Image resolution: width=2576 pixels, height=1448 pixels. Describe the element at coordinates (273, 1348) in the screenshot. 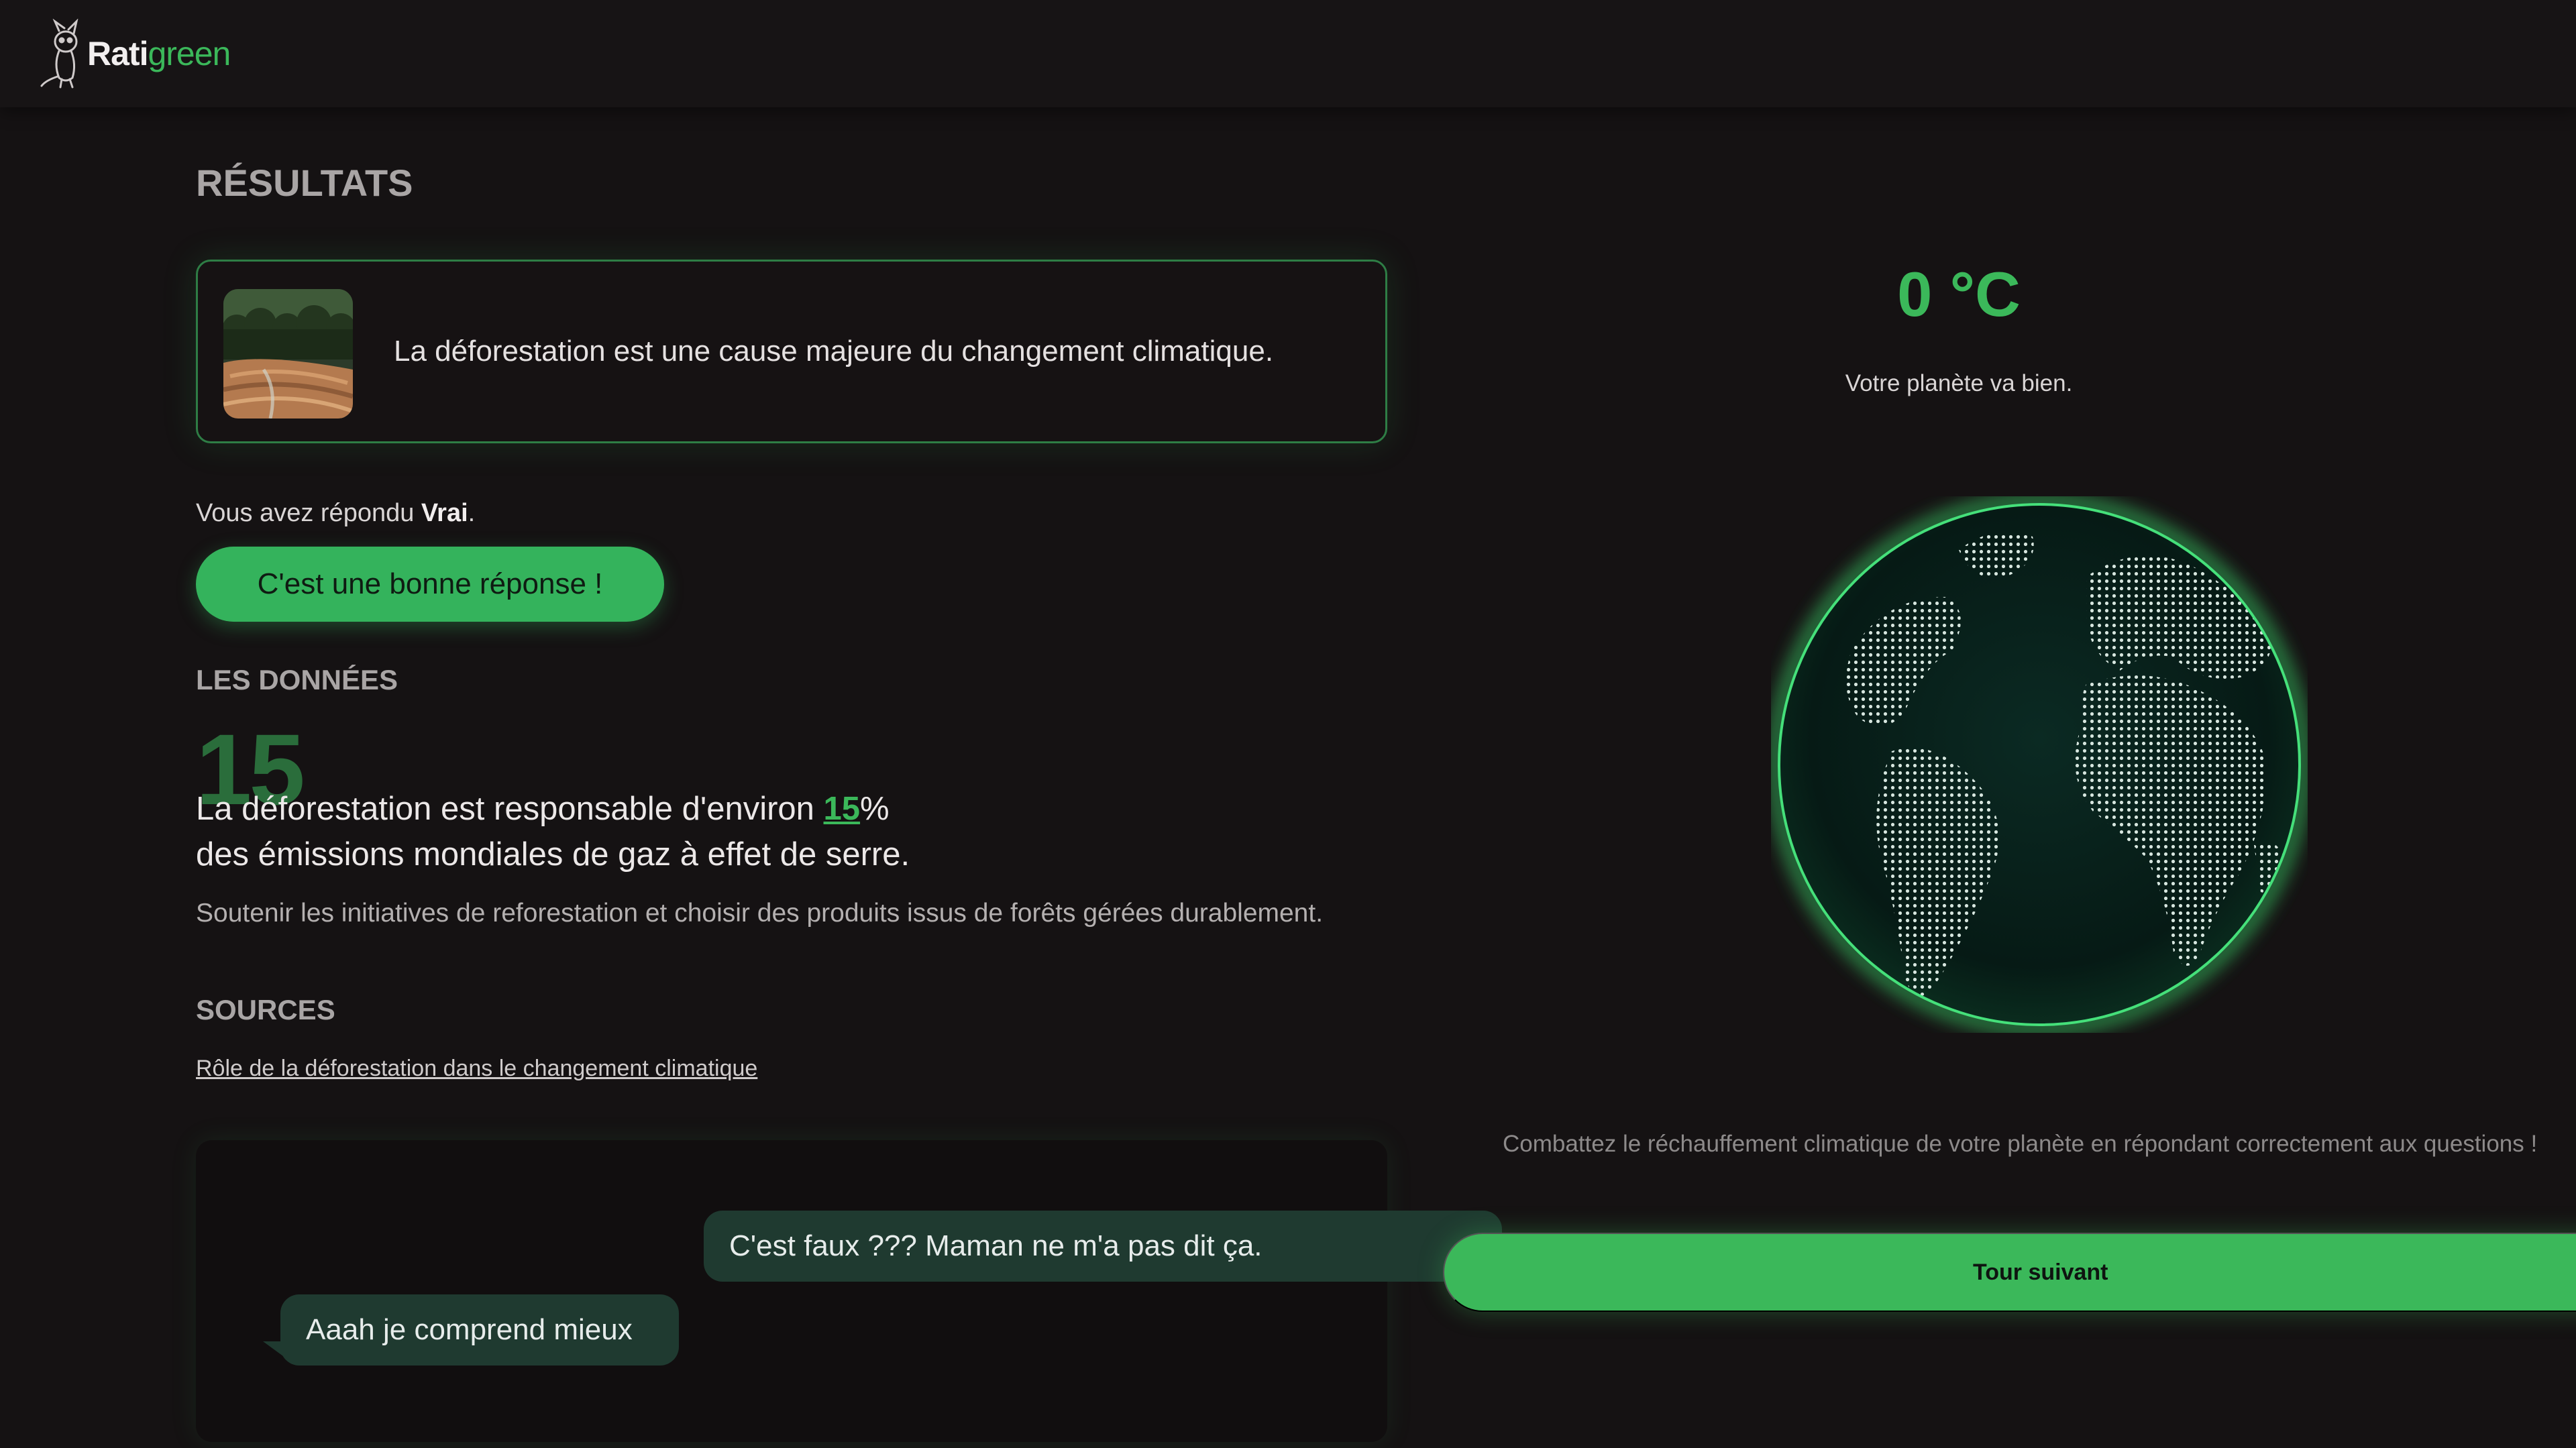

I see `bubble-tail-left` at that location.